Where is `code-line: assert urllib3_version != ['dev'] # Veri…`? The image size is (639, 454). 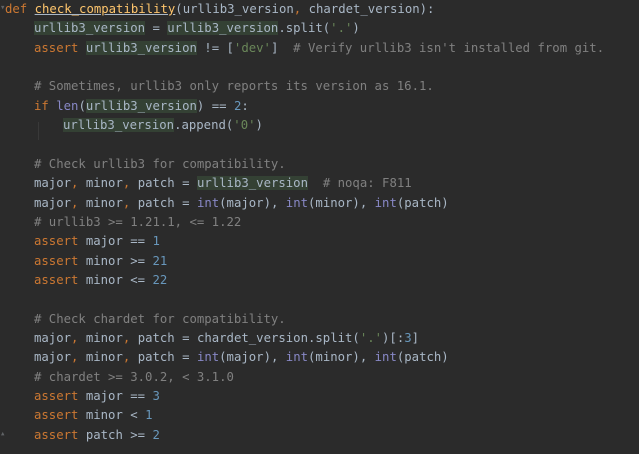
code-line: assert urllib3_version != ['dev'] # Veri… is located at coordinates (319, 48).